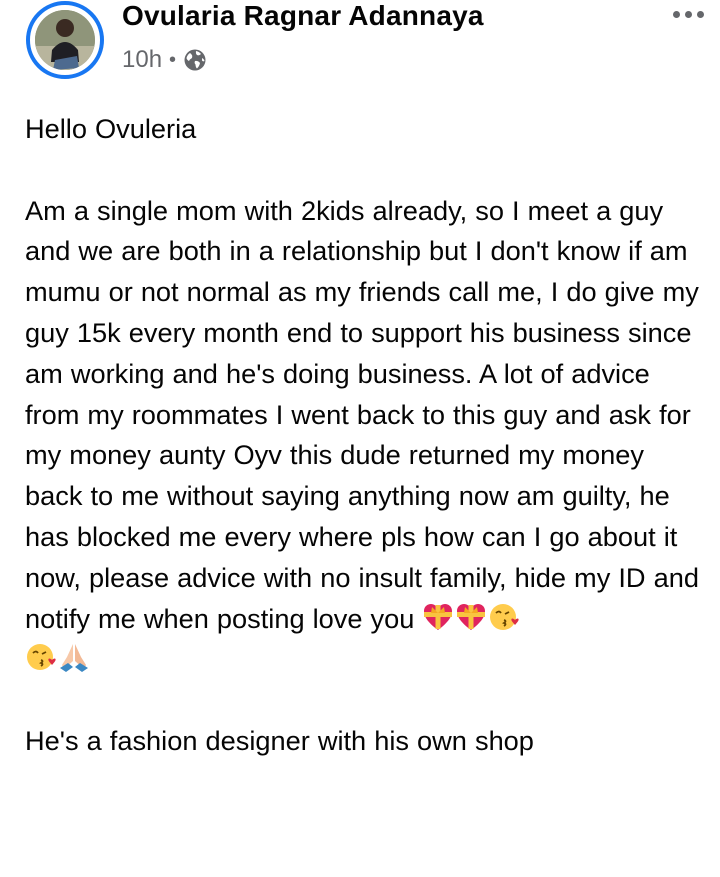 This screenshot has height=877, width=720. I want to click on globe-icon, so click(195, 60).